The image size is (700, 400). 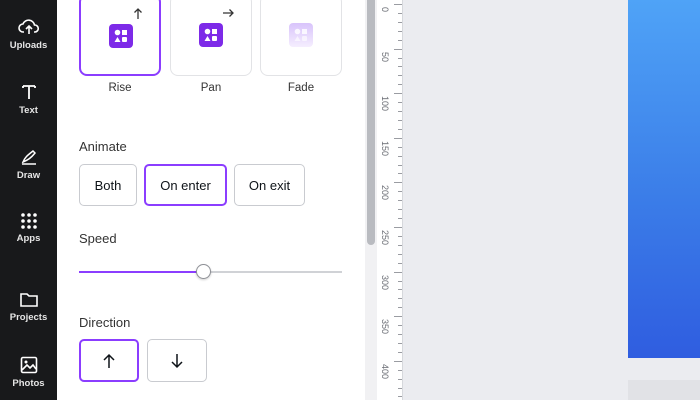 I want to click on animate-on-exit-button: On exit, so click(x=269, y=185).